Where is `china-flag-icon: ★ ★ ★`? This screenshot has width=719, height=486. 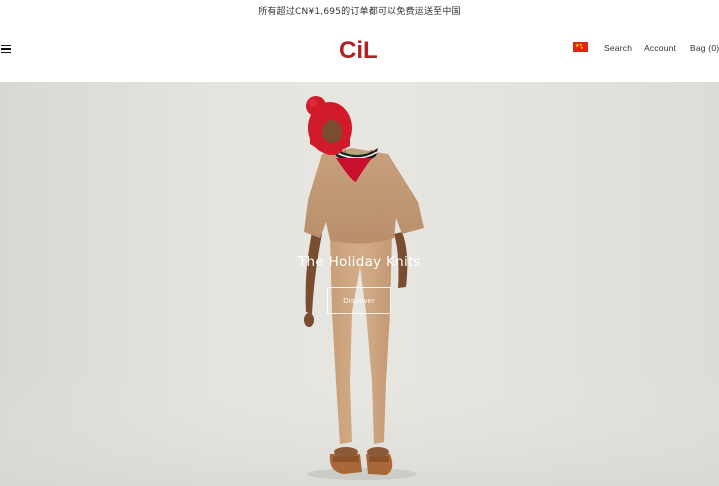 china-flag-icon: ★ ★ ★ is located at coordinates (580, 47).